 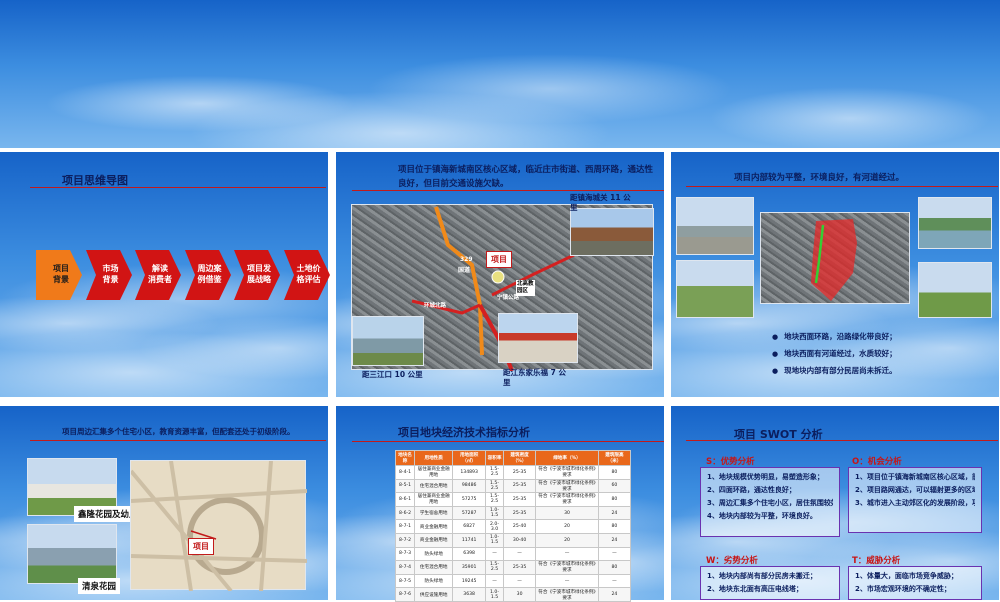 I want to click on table-row: 8-7-2 商业金融用地 11741 1.0-1.5 30-40 20 24, so click(x=513, y=540).